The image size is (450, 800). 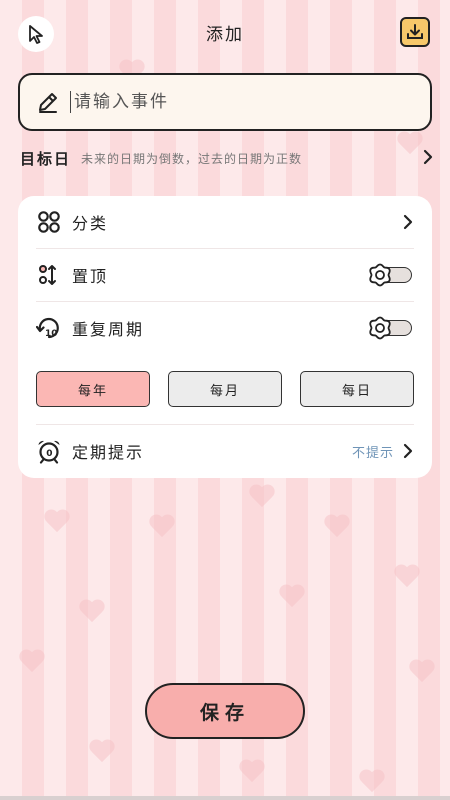 What do you see at coordinates (90, 276) in the screenshot?
I see `pin-label: 置顶` at bounding box center [90, 276].